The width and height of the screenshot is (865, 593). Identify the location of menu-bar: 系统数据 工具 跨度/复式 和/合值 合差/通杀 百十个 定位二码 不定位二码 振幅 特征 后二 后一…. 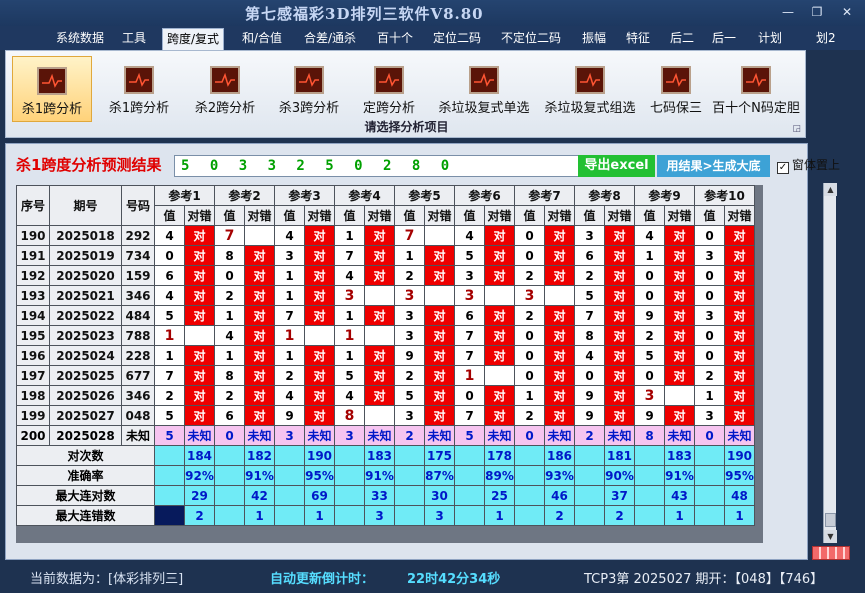
(432, 38).